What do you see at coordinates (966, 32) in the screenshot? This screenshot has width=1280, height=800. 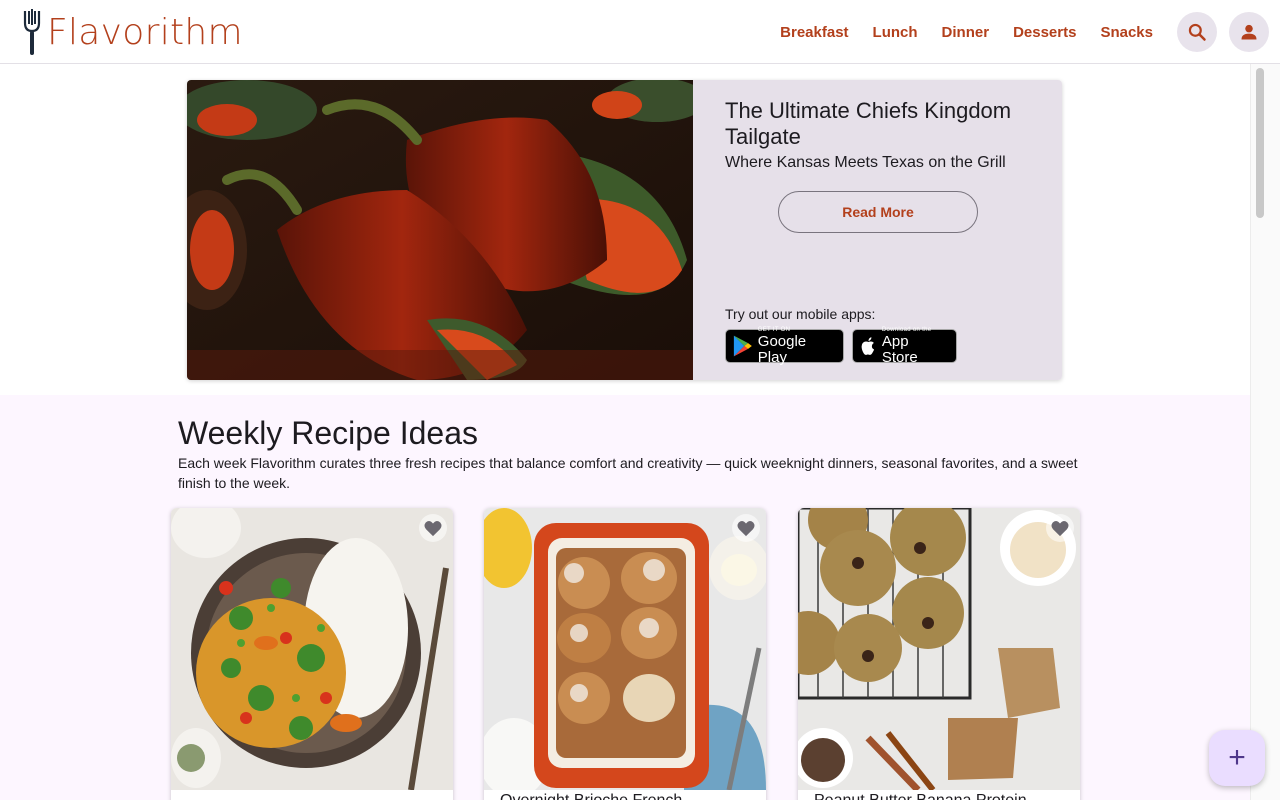 I see `nav-dinner: Dinner` at bounding box center [966, 32].